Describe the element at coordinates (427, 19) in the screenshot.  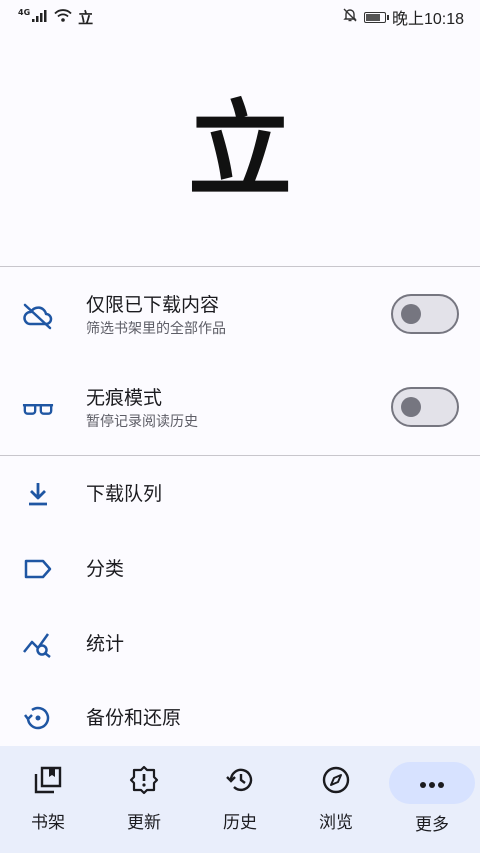
I see `clock: 晚上10:18` at that location.